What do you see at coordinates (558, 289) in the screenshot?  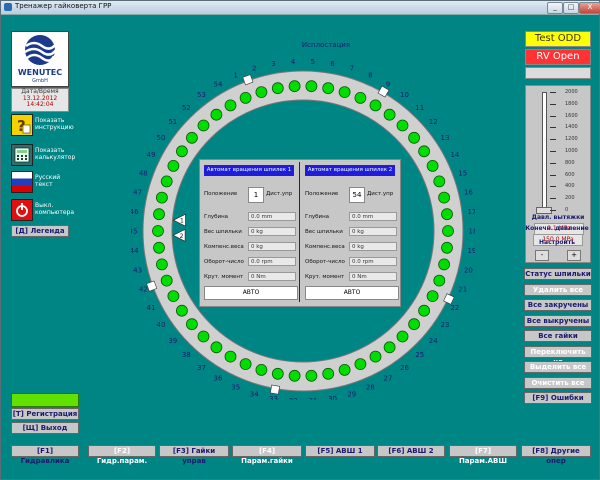 I see `right-action-button: Удалить все` at bounding box center [558, 289].